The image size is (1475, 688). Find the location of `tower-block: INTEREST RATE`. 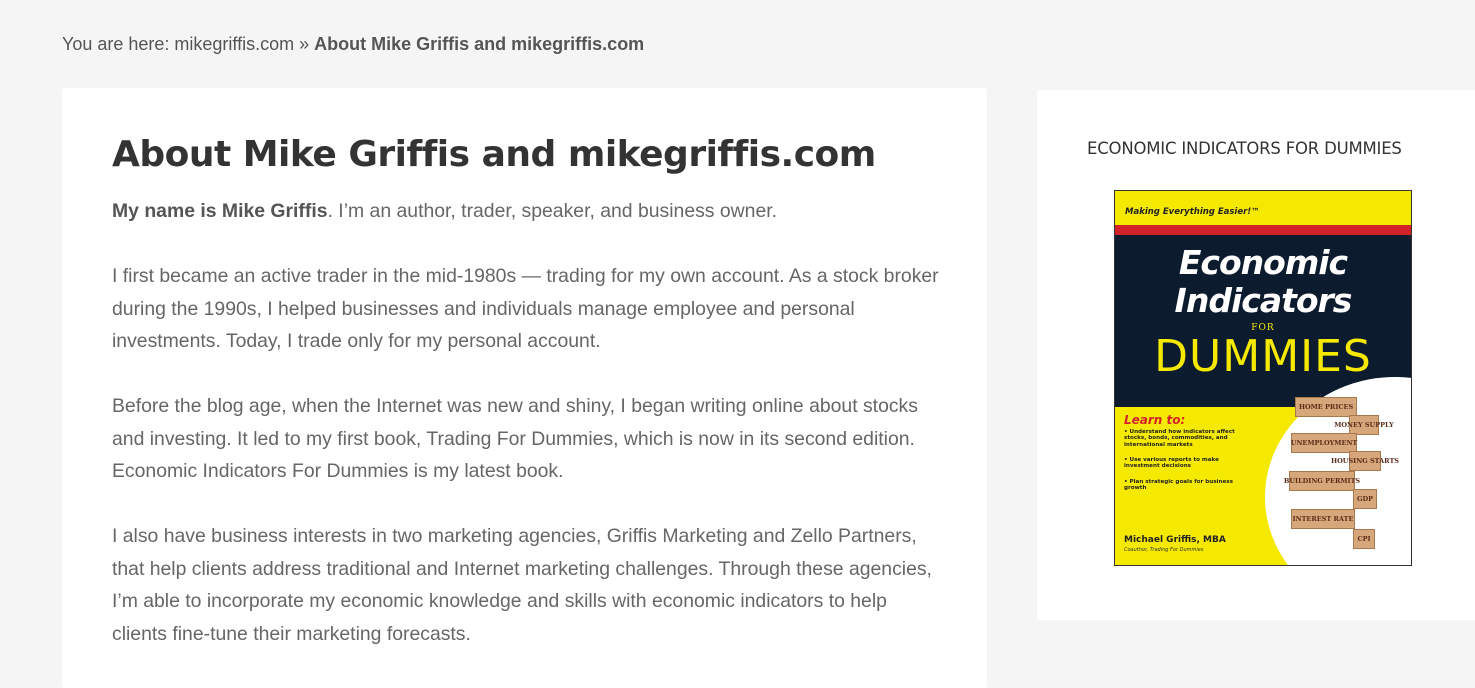

tower-block: INTEREST RATE is located at coordinates (1323, 519).